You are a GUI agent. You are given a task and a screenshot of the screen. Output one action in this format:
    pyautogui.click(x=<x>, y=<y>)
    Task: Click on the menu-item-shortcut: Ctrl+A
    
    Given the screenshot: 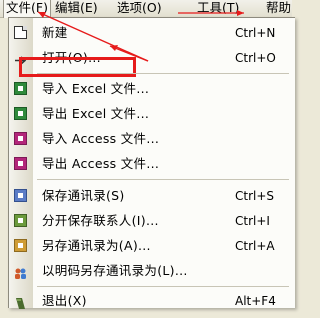 What is the action you would take?
    pyautogui.click(x=255, y=246)
    